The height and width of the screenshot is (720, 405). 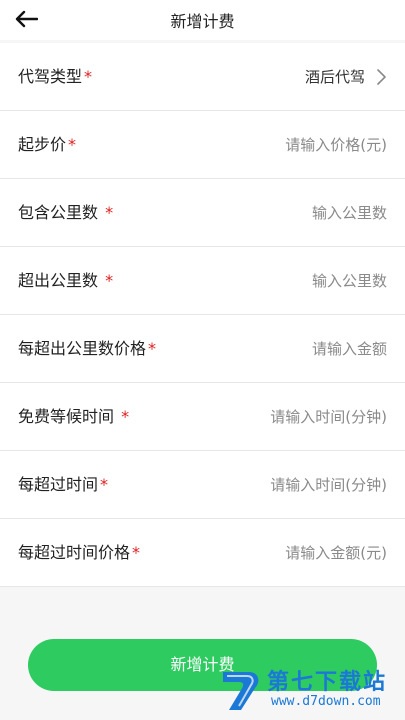 I want to click on included-km-label: 包含公里数 *, so click(x=66, y=212).